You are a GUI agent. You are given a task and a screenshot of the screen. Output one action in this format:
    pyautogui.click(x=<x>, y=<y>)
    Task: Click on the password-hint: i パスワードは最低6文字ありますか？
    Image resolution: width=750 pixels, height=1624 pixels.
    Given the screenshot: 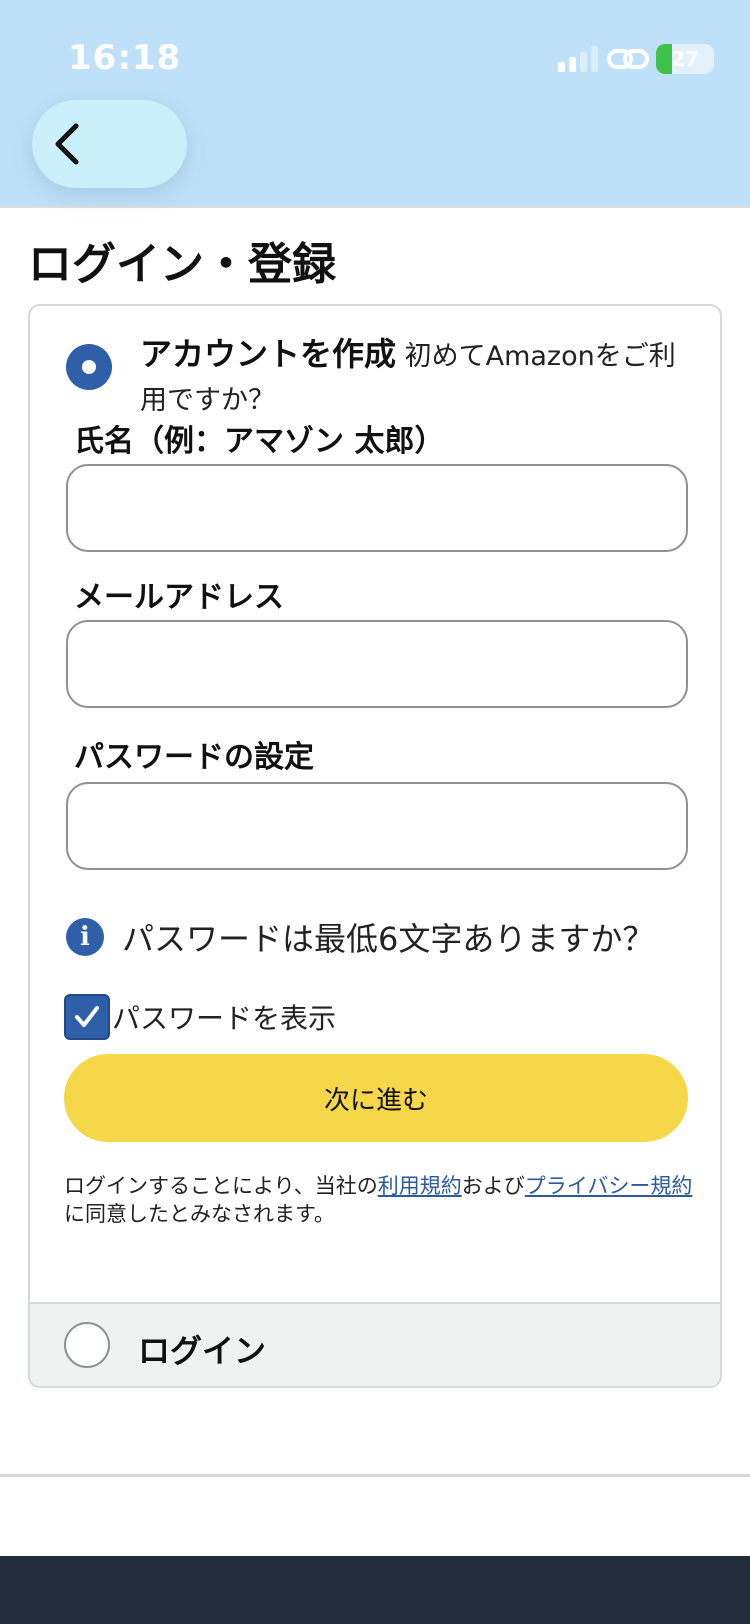 What is the action you would take?
    pyautogui.click(x=360, y=937)
    